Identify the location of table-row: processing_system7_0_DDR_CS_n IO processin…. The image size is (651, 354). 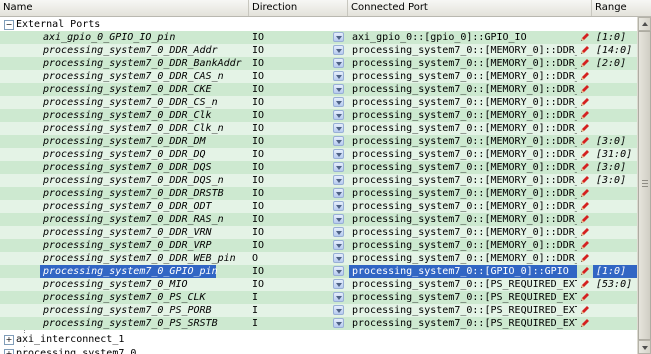
(318, 102).